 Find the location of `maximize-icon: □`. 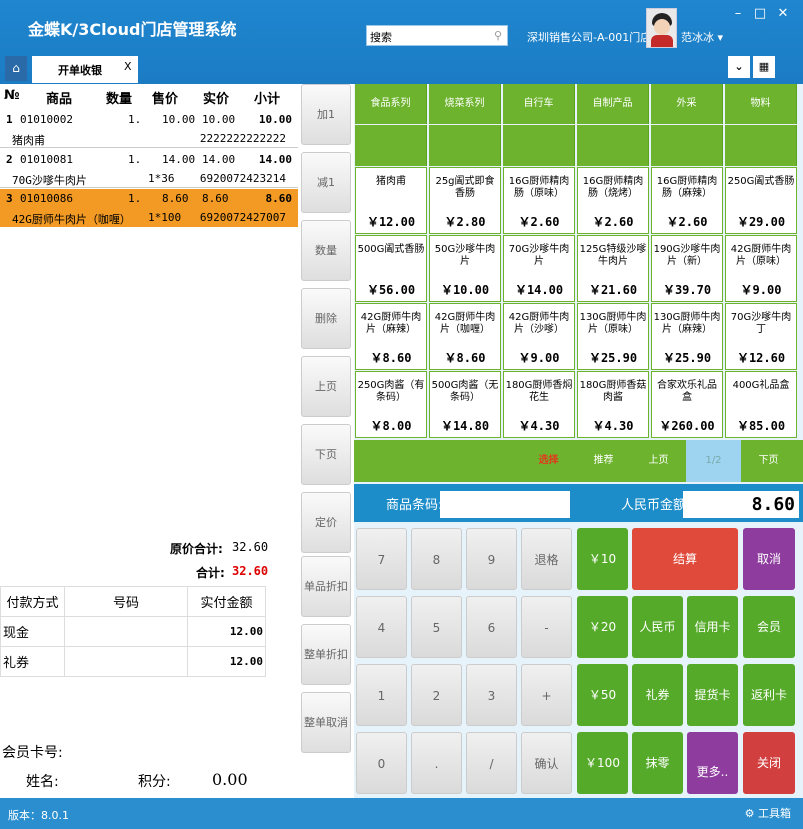

maximize-icon: □ is located at coordinates (760, 13).